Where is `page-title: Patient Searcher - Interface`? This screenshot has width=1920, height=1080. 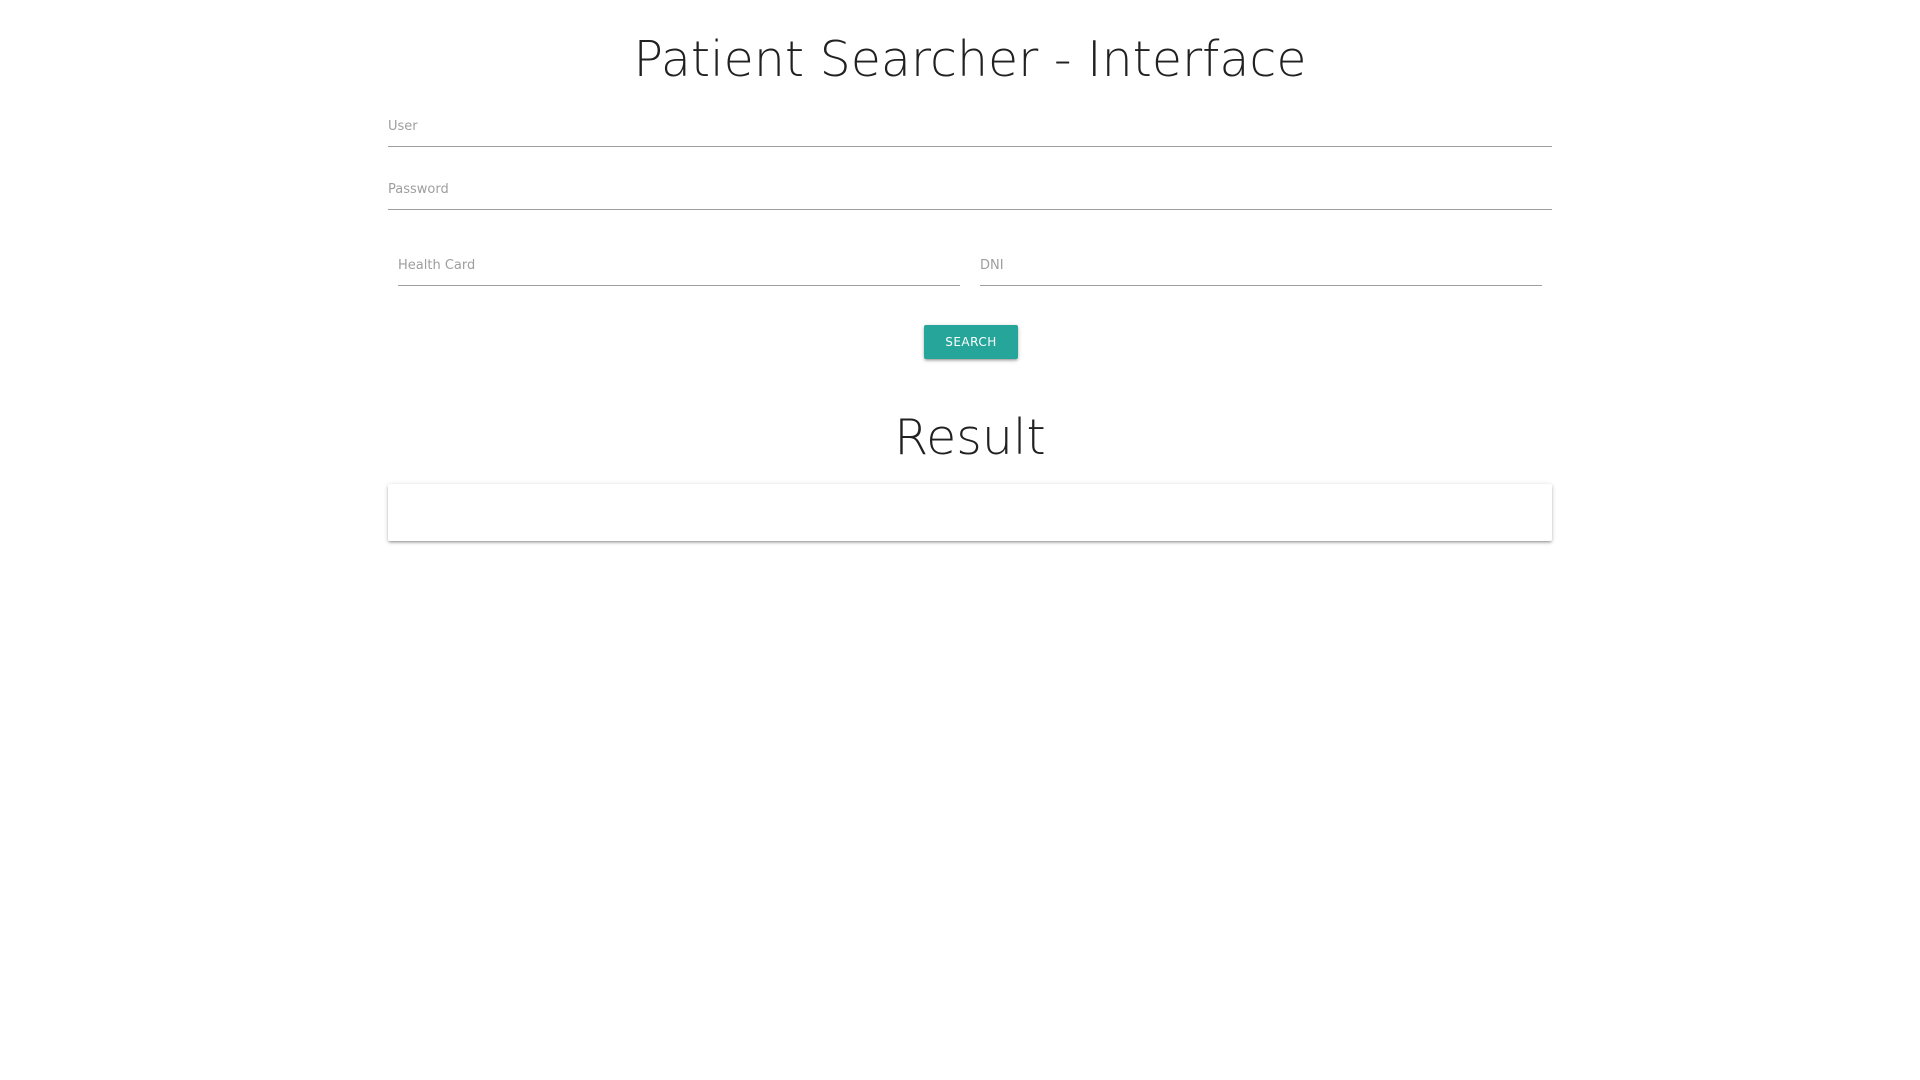 page-title: Patient Searcher - Interface is located at coordinates (970, 59).